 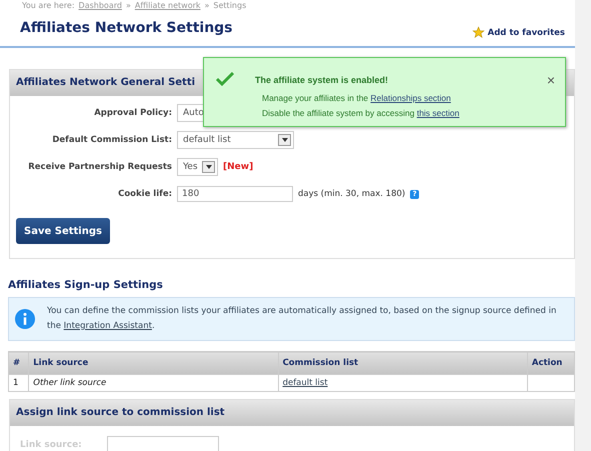 I want to click on section-header: Assign link source to commission list, so click(x=292, y=413).